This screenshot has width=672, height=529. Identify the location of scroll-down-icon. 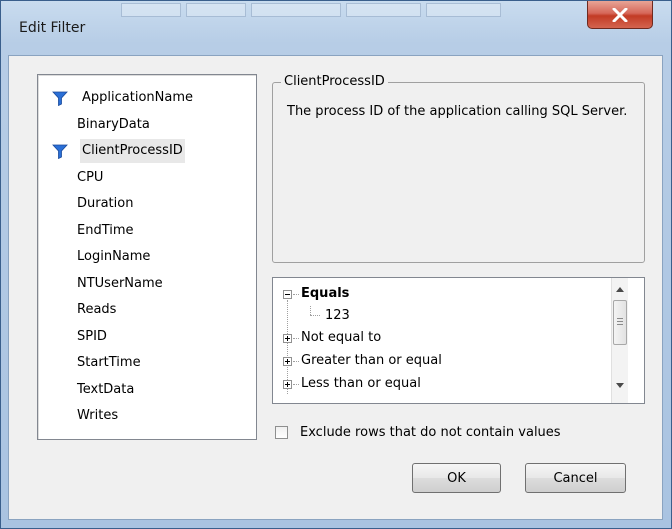
(620, 385).